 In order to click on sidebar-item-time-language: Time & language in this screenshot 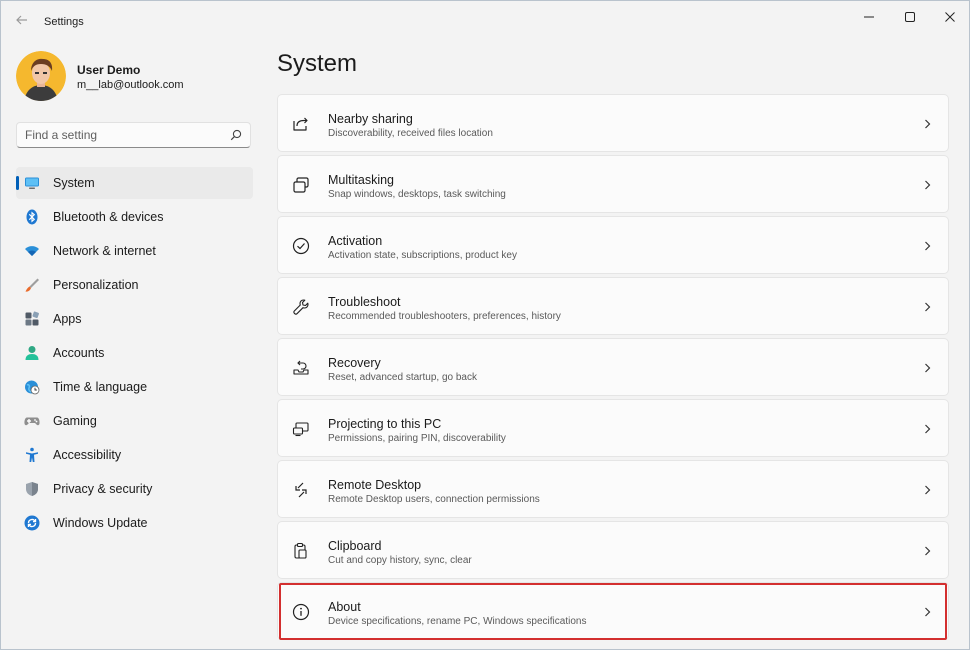, I will do `click(134, 387)`.